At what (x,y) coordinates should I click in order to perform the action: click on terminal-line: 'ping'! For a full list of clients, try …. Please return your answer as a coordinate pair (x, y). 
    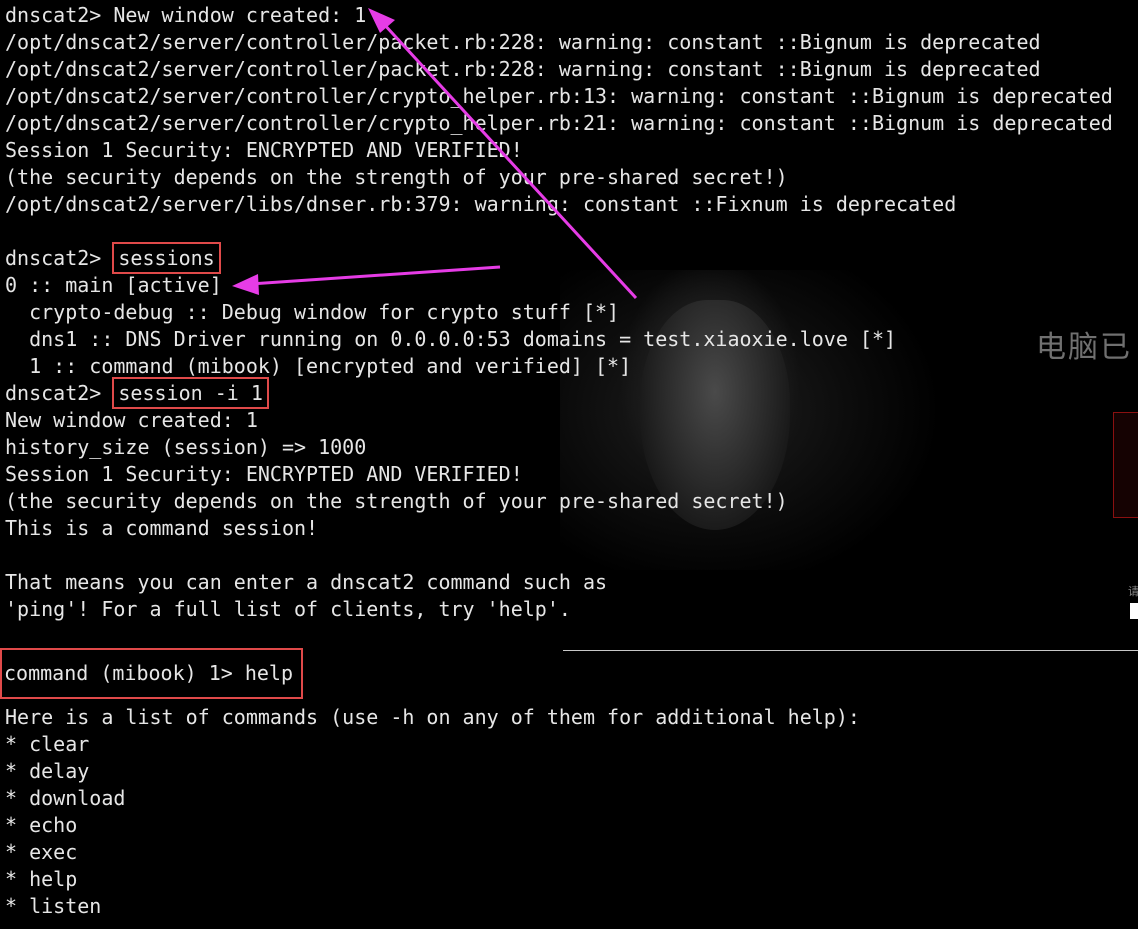
    Looking at the image, I should click on (570, 609).